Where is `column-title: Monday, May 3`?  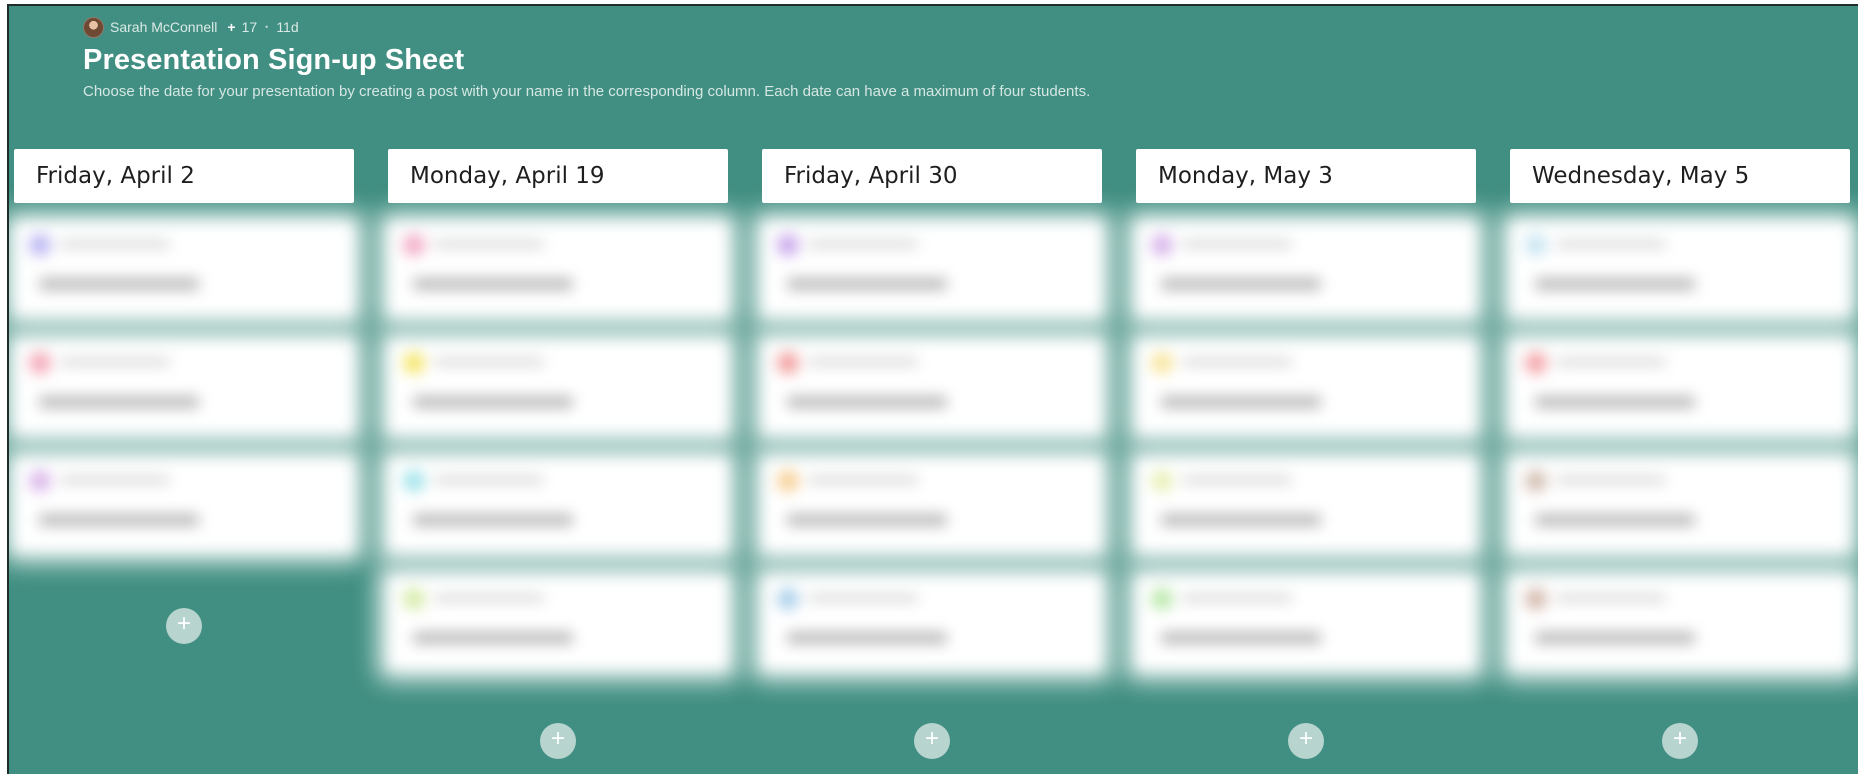
column-title: Monday, May 3 is located at coordinates (1306, 176).